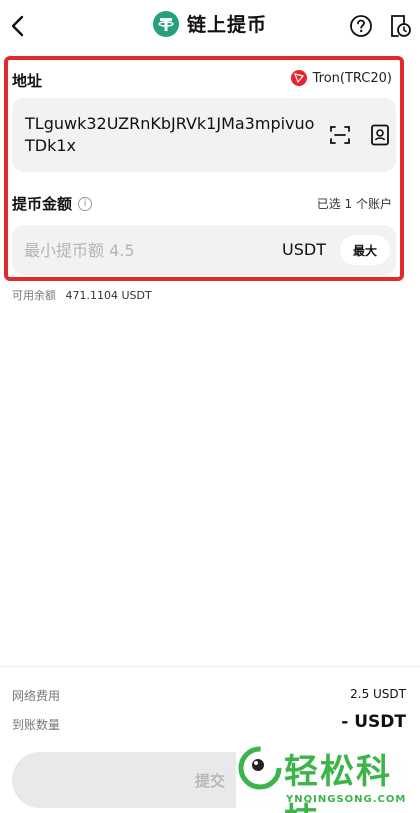 The width and height of the screenshot is (420, 813). Describe the element at coordinates (124, 250) in the screenshot. I see `amount-input` at that location.